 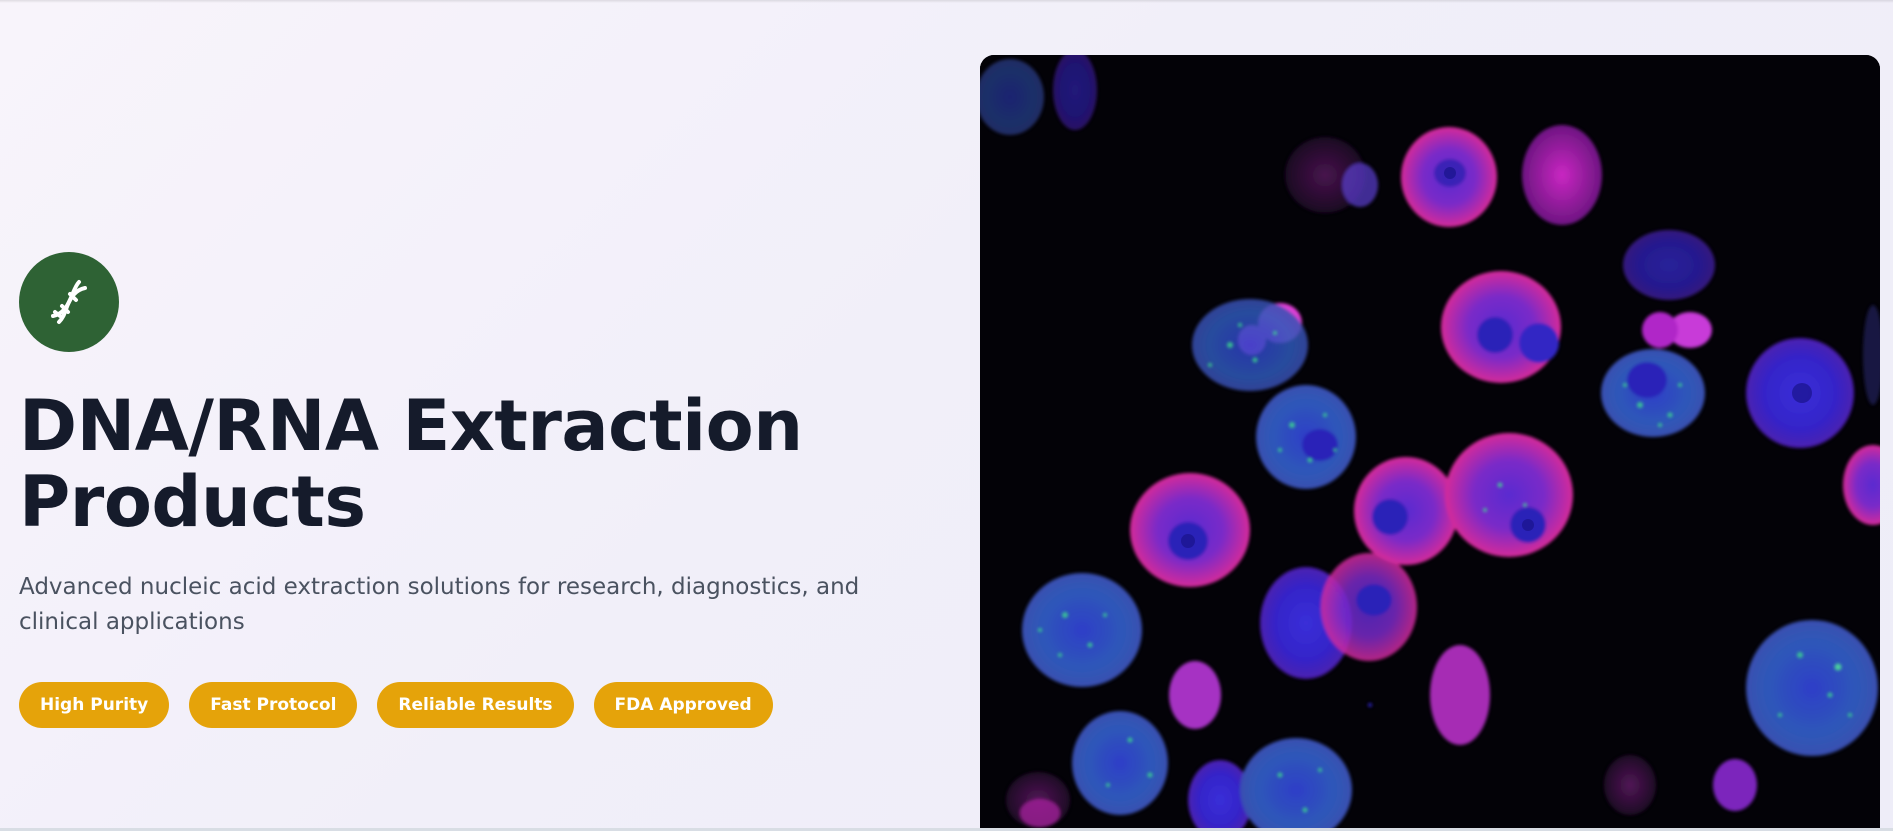 What do you see at coordinates (273, 705) in the screenshot?
I see `tag-fast-protocol: Fast Protocol` at bounding box center [273, 705].